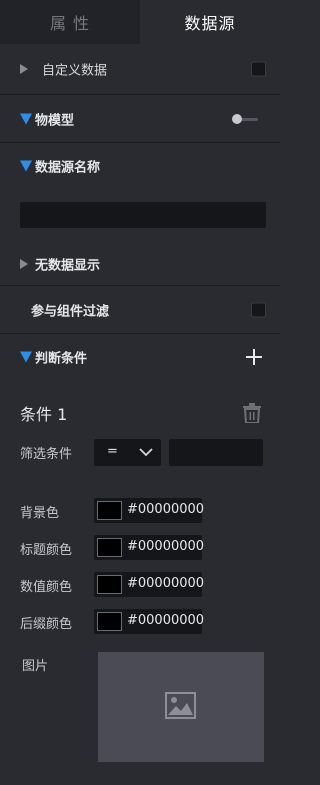 The width and height of the screenshot is (320, 785). I want to click on image-icon, so click(180, 705).